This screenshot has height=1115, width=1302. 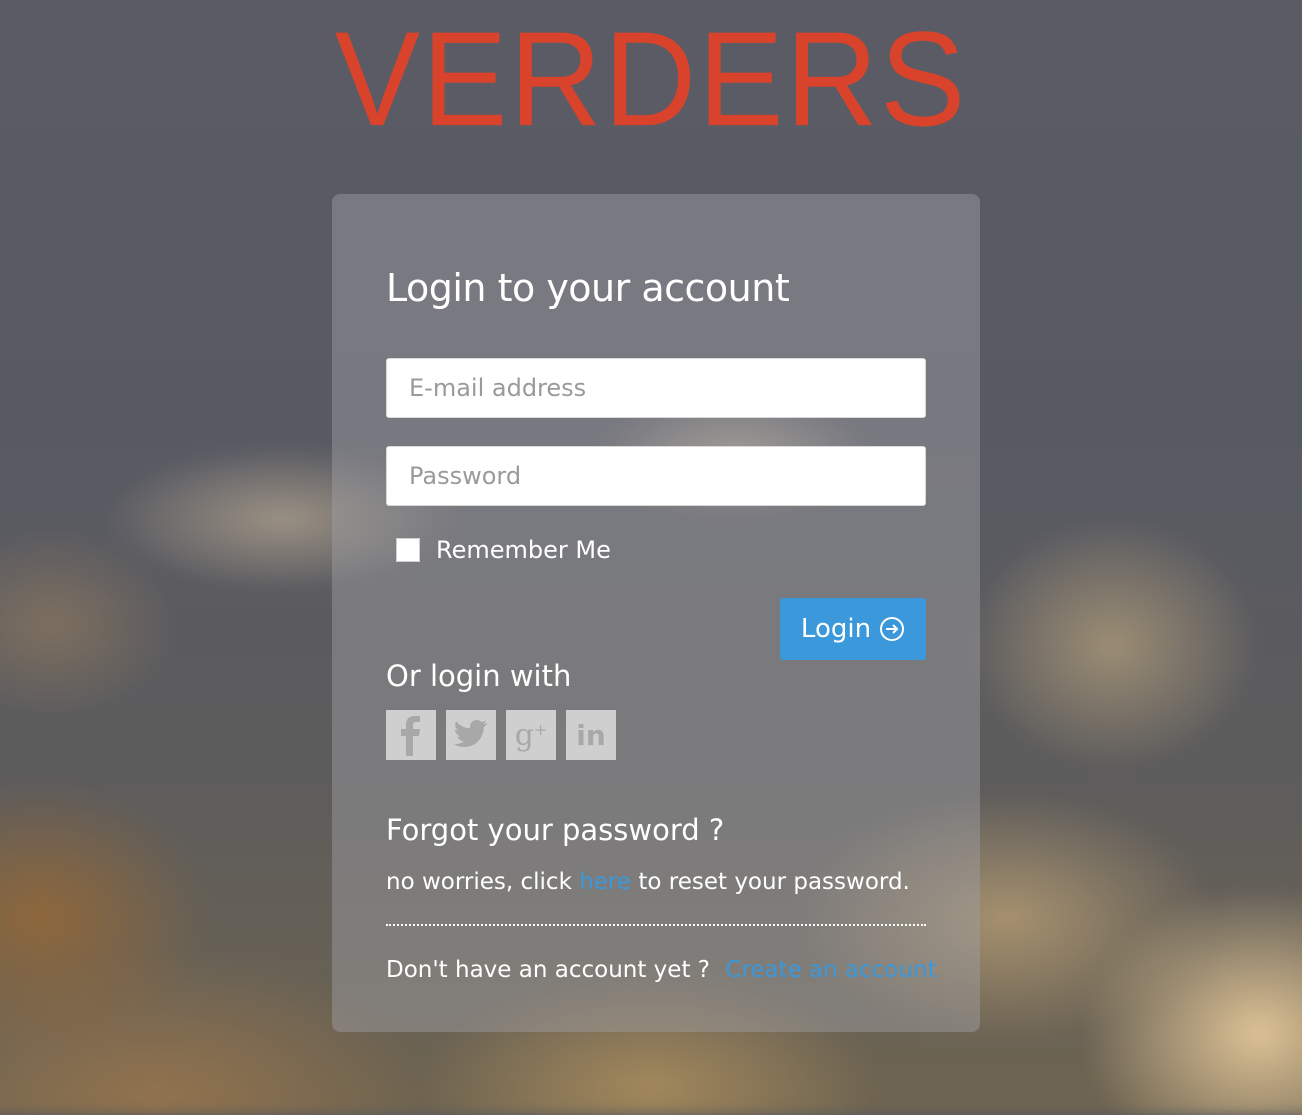 What do you see at coordinates (656, 476) in the screenshot?
I see `password-input` at bounding box center [656, 476].